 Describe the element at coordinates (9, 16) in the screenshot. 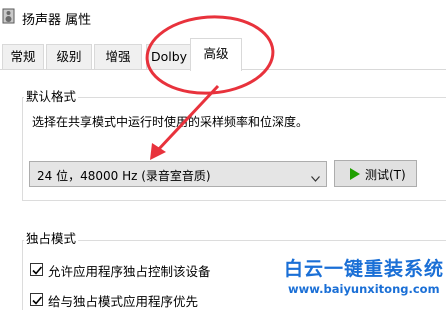

I see `speaker-icon` at that location.